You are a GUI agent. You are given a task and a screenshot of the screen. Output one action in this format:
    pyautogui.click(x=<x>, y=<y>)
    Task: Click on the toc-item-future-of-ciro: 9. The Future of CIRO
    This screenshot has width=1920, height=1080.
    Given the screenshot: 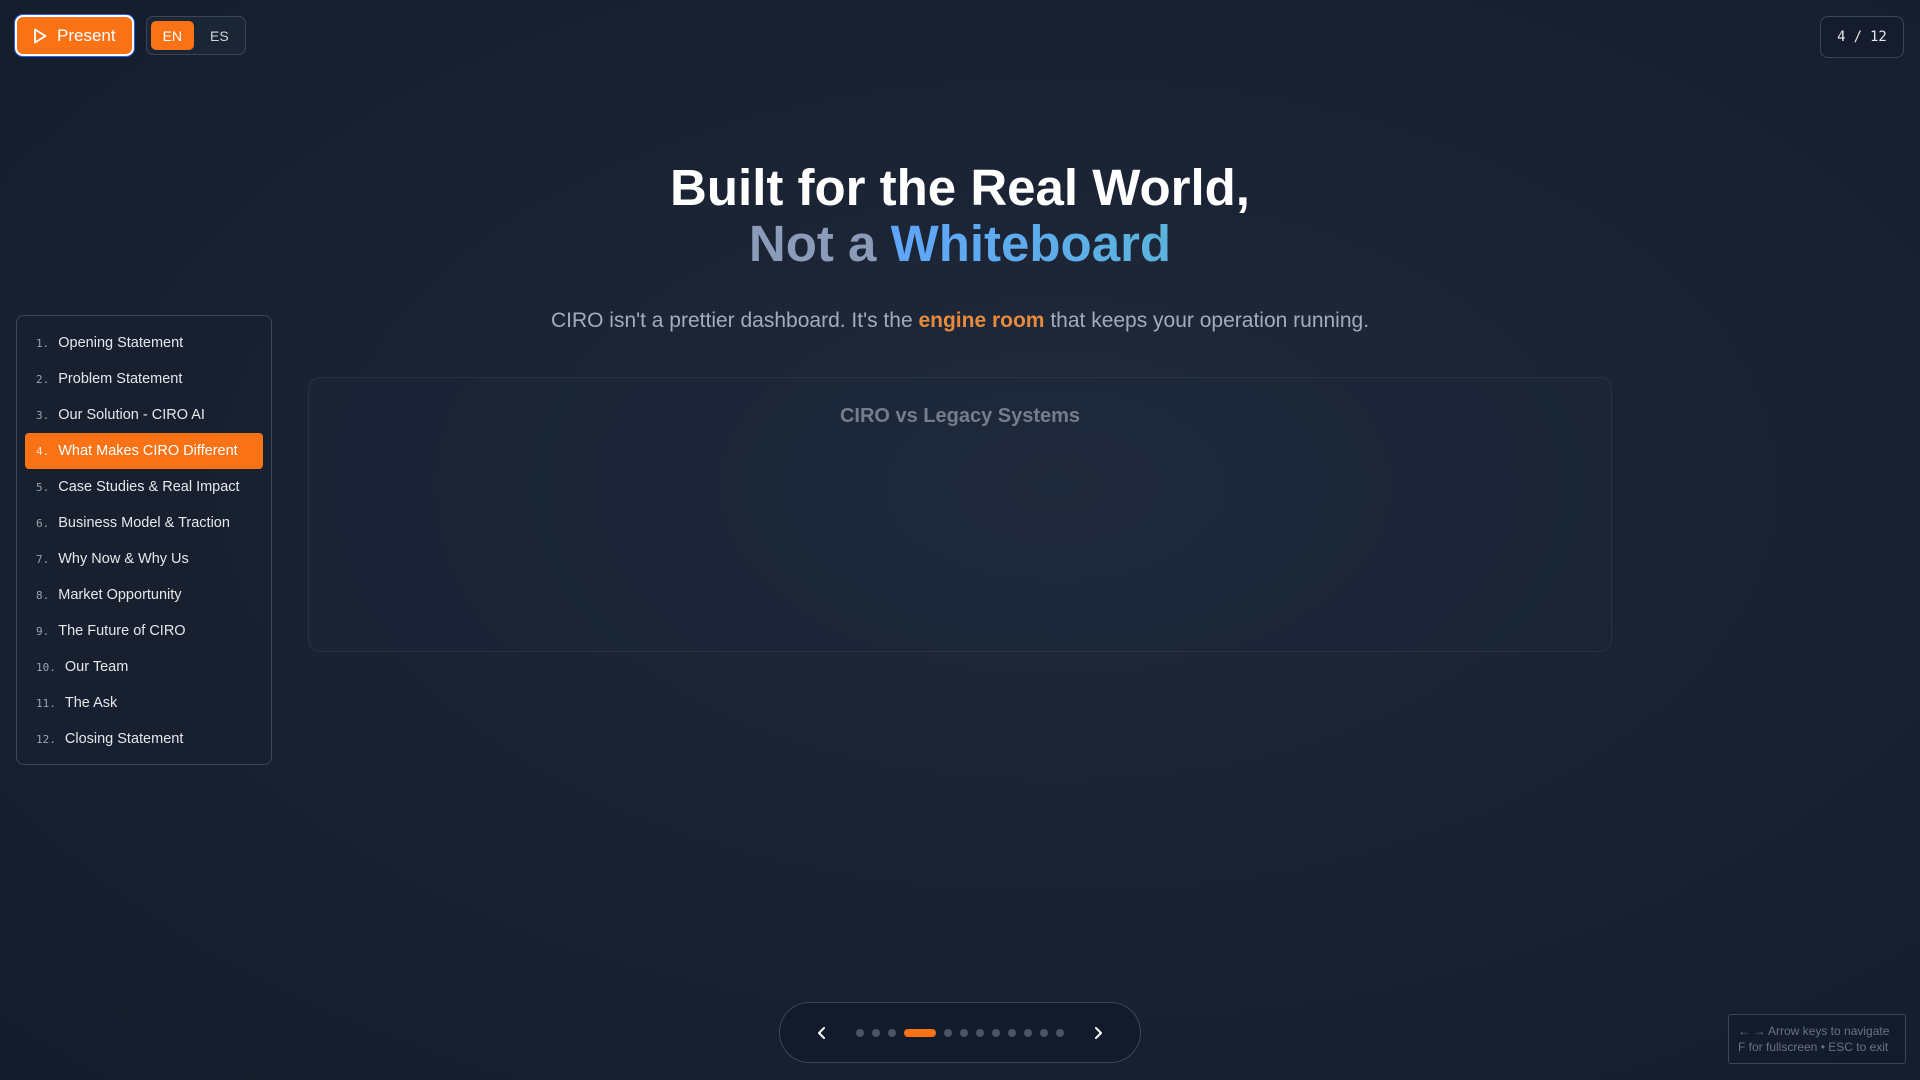 What is the action you would take?
    pyautogui.click(x=144, y=631)
    